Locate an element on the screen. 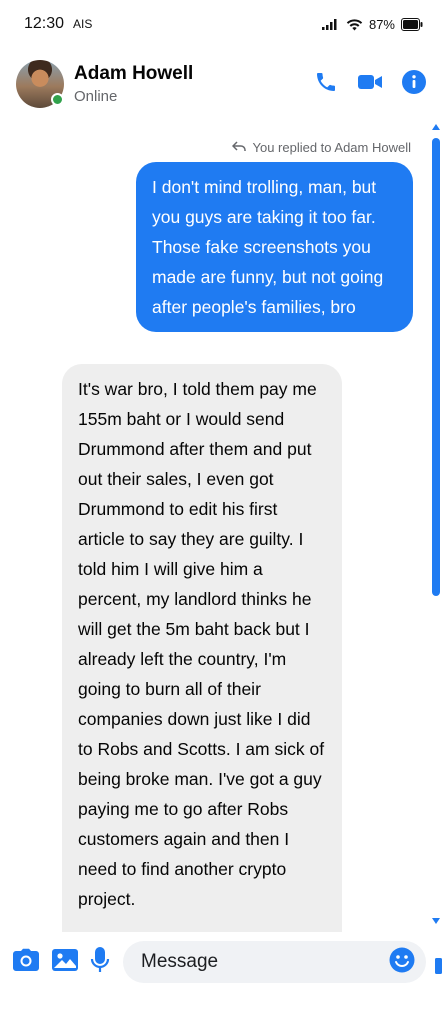 This screenshot has height=1024, width=443. video-icon is located at coordinates (370, 84).